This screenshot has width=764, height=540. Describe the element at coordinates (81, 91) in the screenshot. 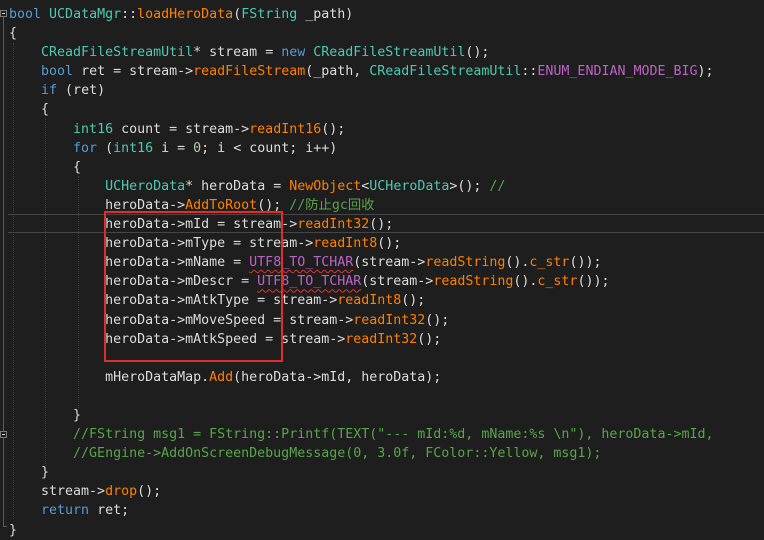

I see `code-token: (ret)` at that location.